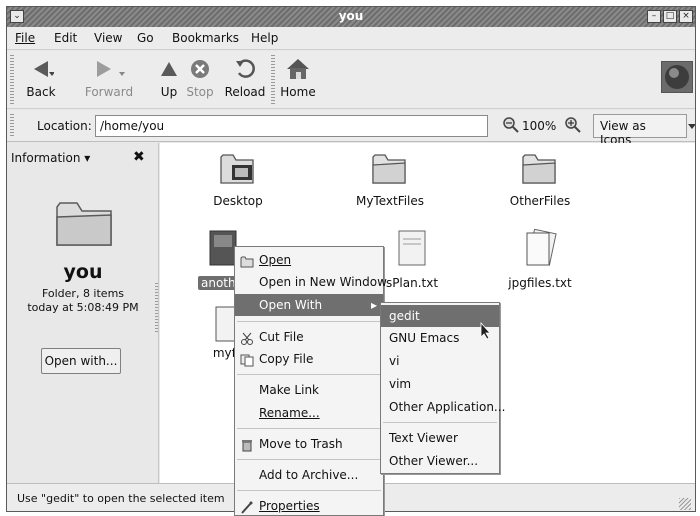 The height and width of the screenshot is (516, 700). I want to click on menu-file-label: File, so click(25, 38).